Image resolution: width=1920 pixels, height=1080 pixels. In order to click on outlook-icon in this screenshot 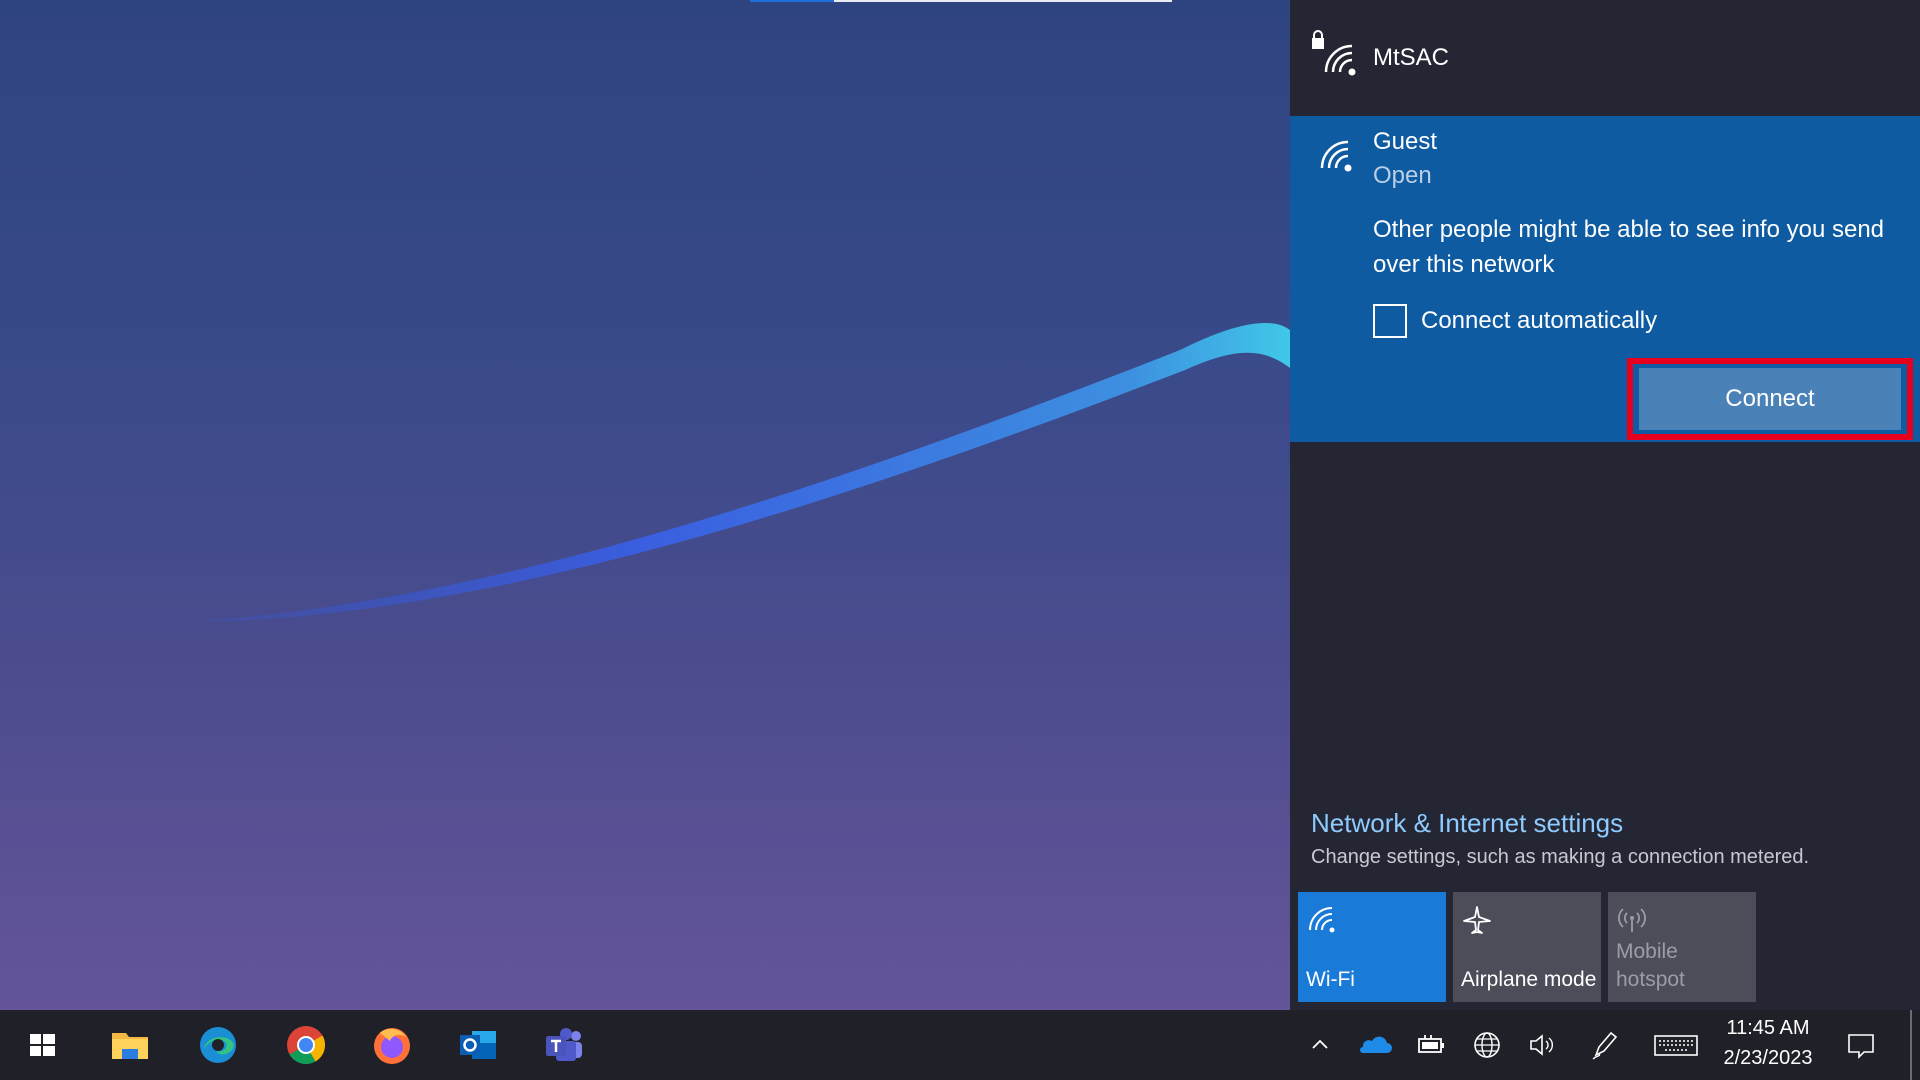, I will do `click(478, 1045)`.